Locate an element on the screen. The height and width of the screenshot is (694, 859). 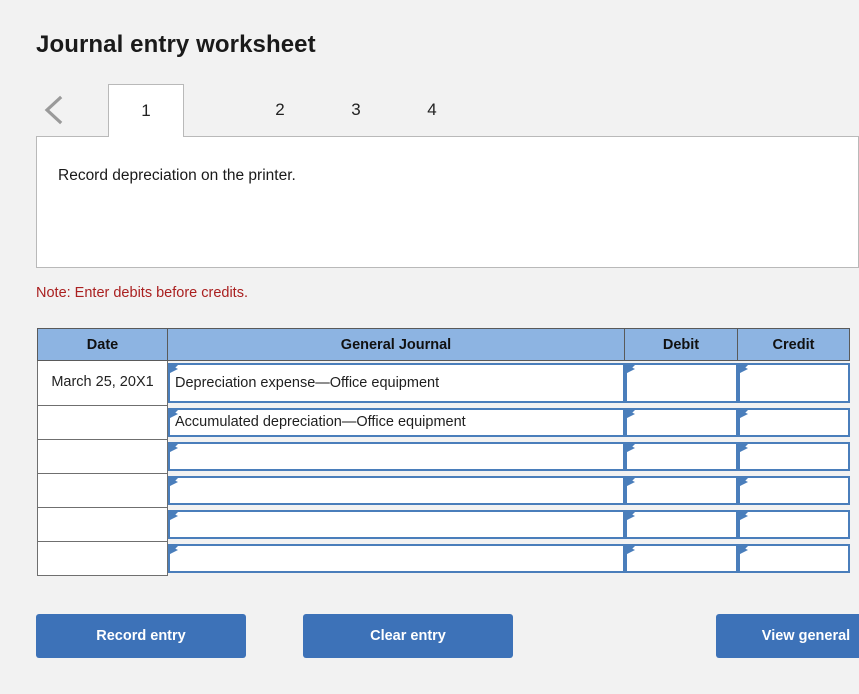
account-input-value: Depreciation expense—Office equipment is located at coordinates (307, 382).